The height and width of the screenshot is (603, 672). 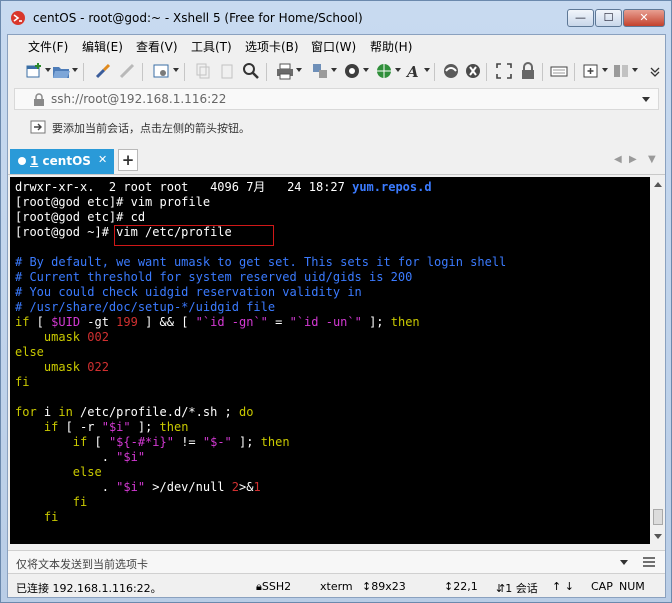 What do you see at coordinates (461, 586) in the screenshot?
I see `status-cursor: ↕22,1` at bounding box center [461, 586].